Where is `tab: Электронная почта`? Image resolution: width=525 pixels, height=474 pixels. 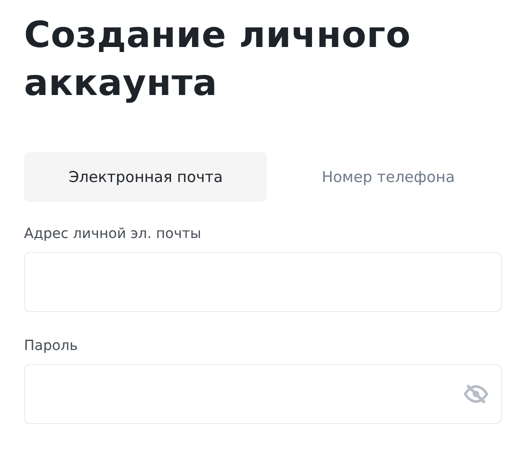
tab: Электронная почта is located at coordinates (146, 177).